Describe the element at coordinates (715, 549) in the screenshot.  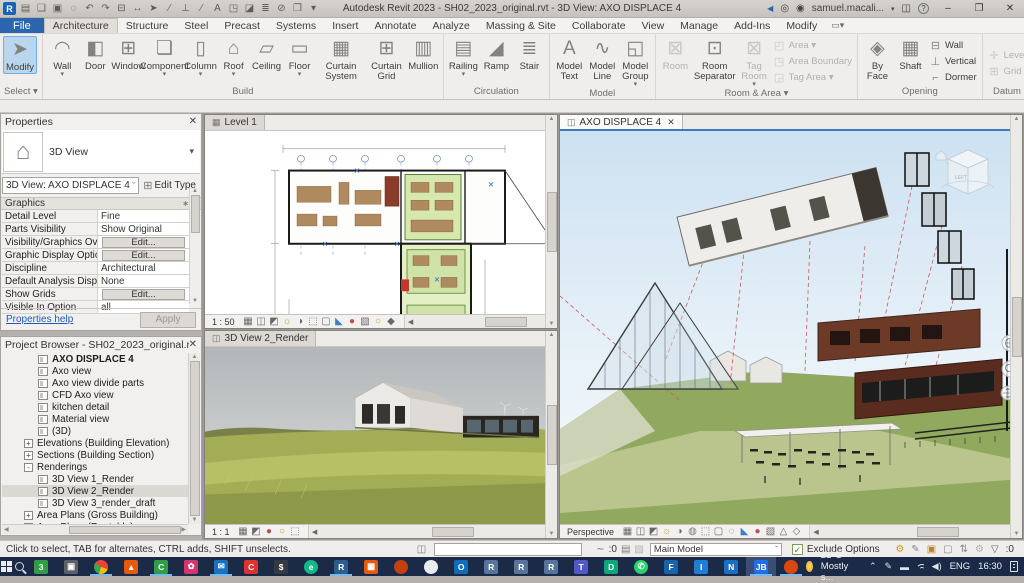
I see `active-workset-dropdown: Main Model ˇ` at that location.